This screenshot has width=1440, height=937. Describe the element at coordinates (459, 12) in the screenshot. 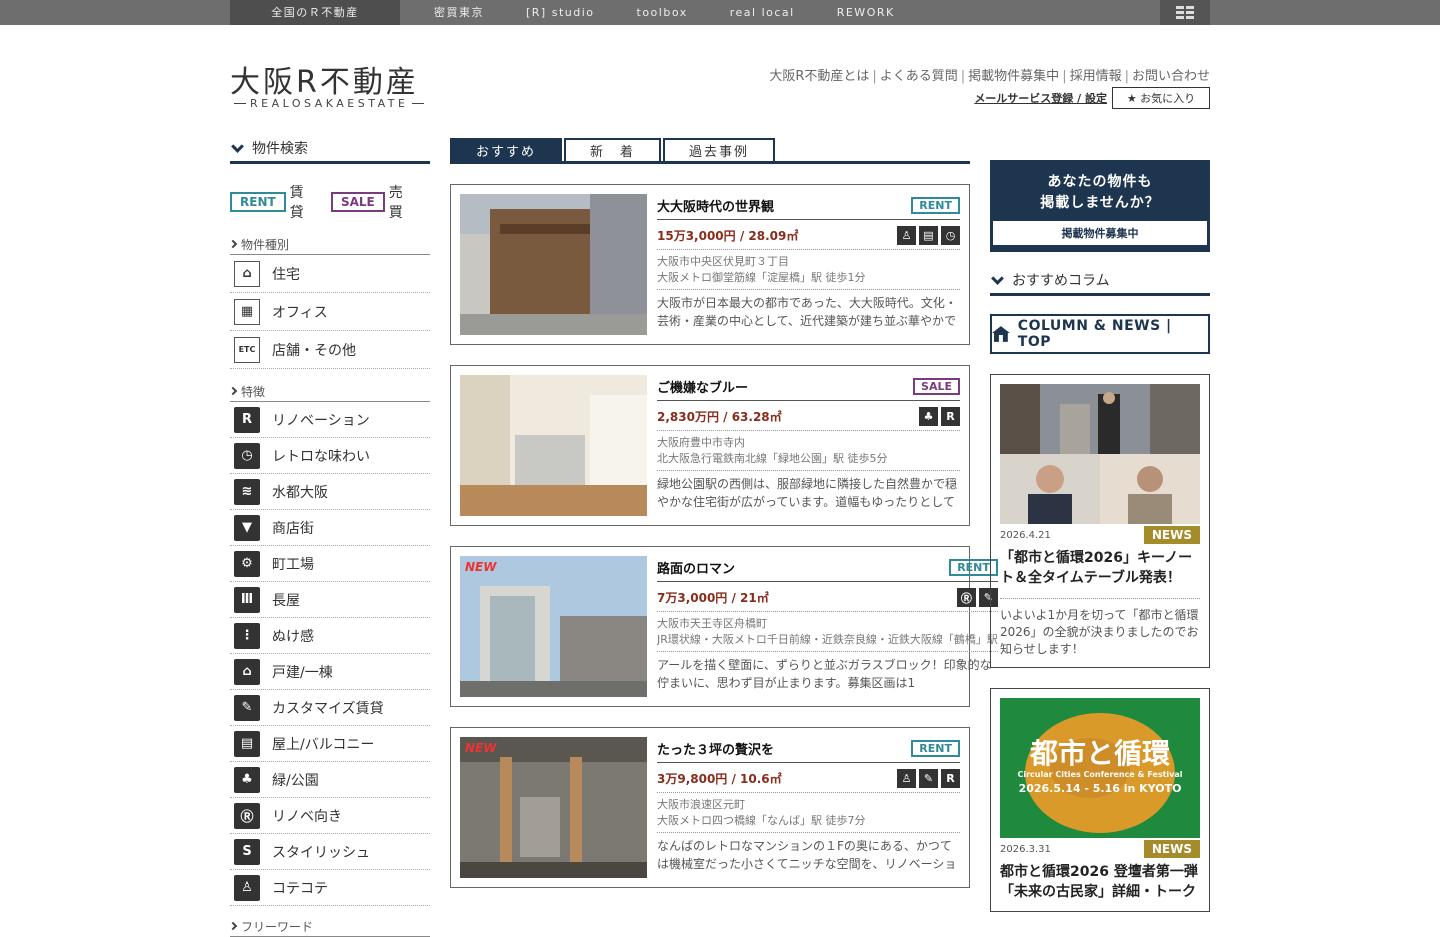

I see `topnav-mitsubai: 密買東京` at that location.